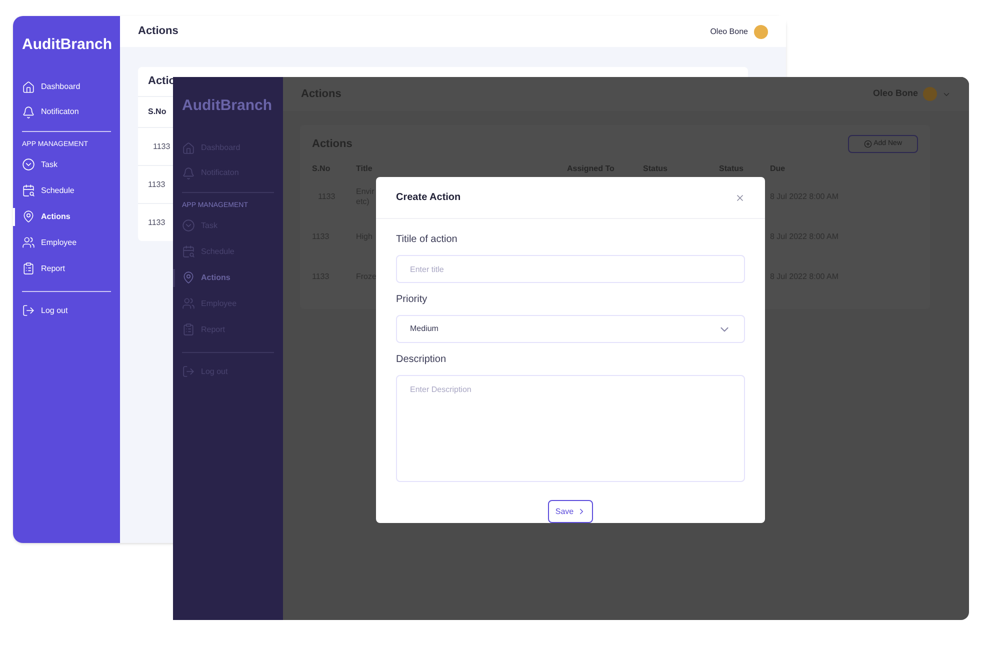  I want to click on field-label: Priority, so click(412, 300).